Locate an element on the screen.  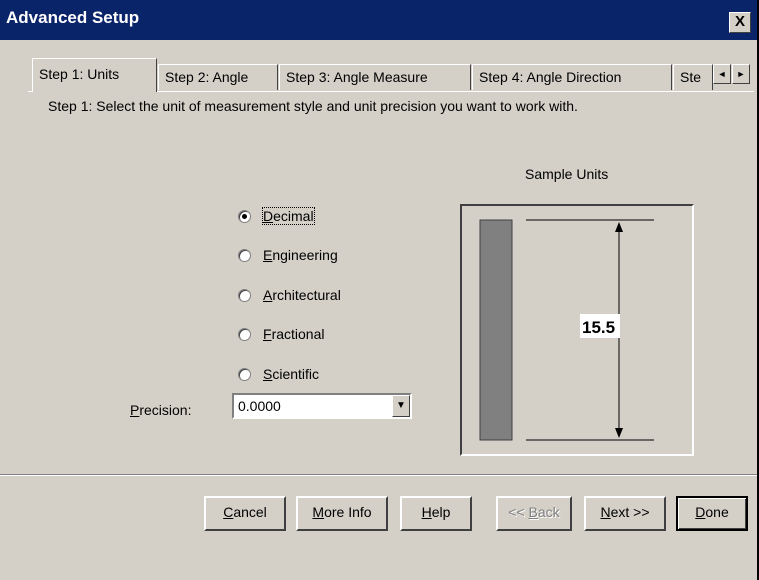
precision-value: 0.0000 is located at coordinates (259, 406).